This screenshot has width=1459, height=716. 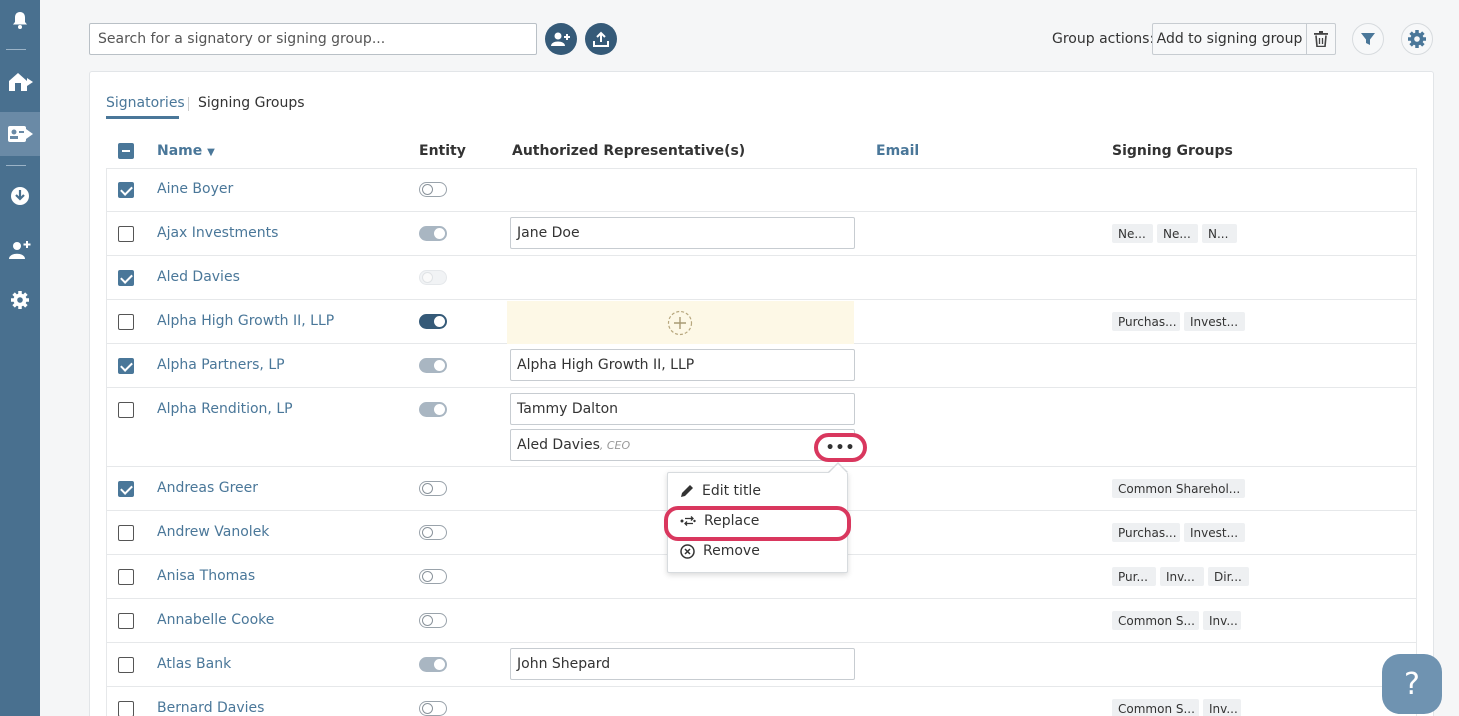 I want to click on signatory-name-link: Bernard Davies, so click(x=210, y=708).